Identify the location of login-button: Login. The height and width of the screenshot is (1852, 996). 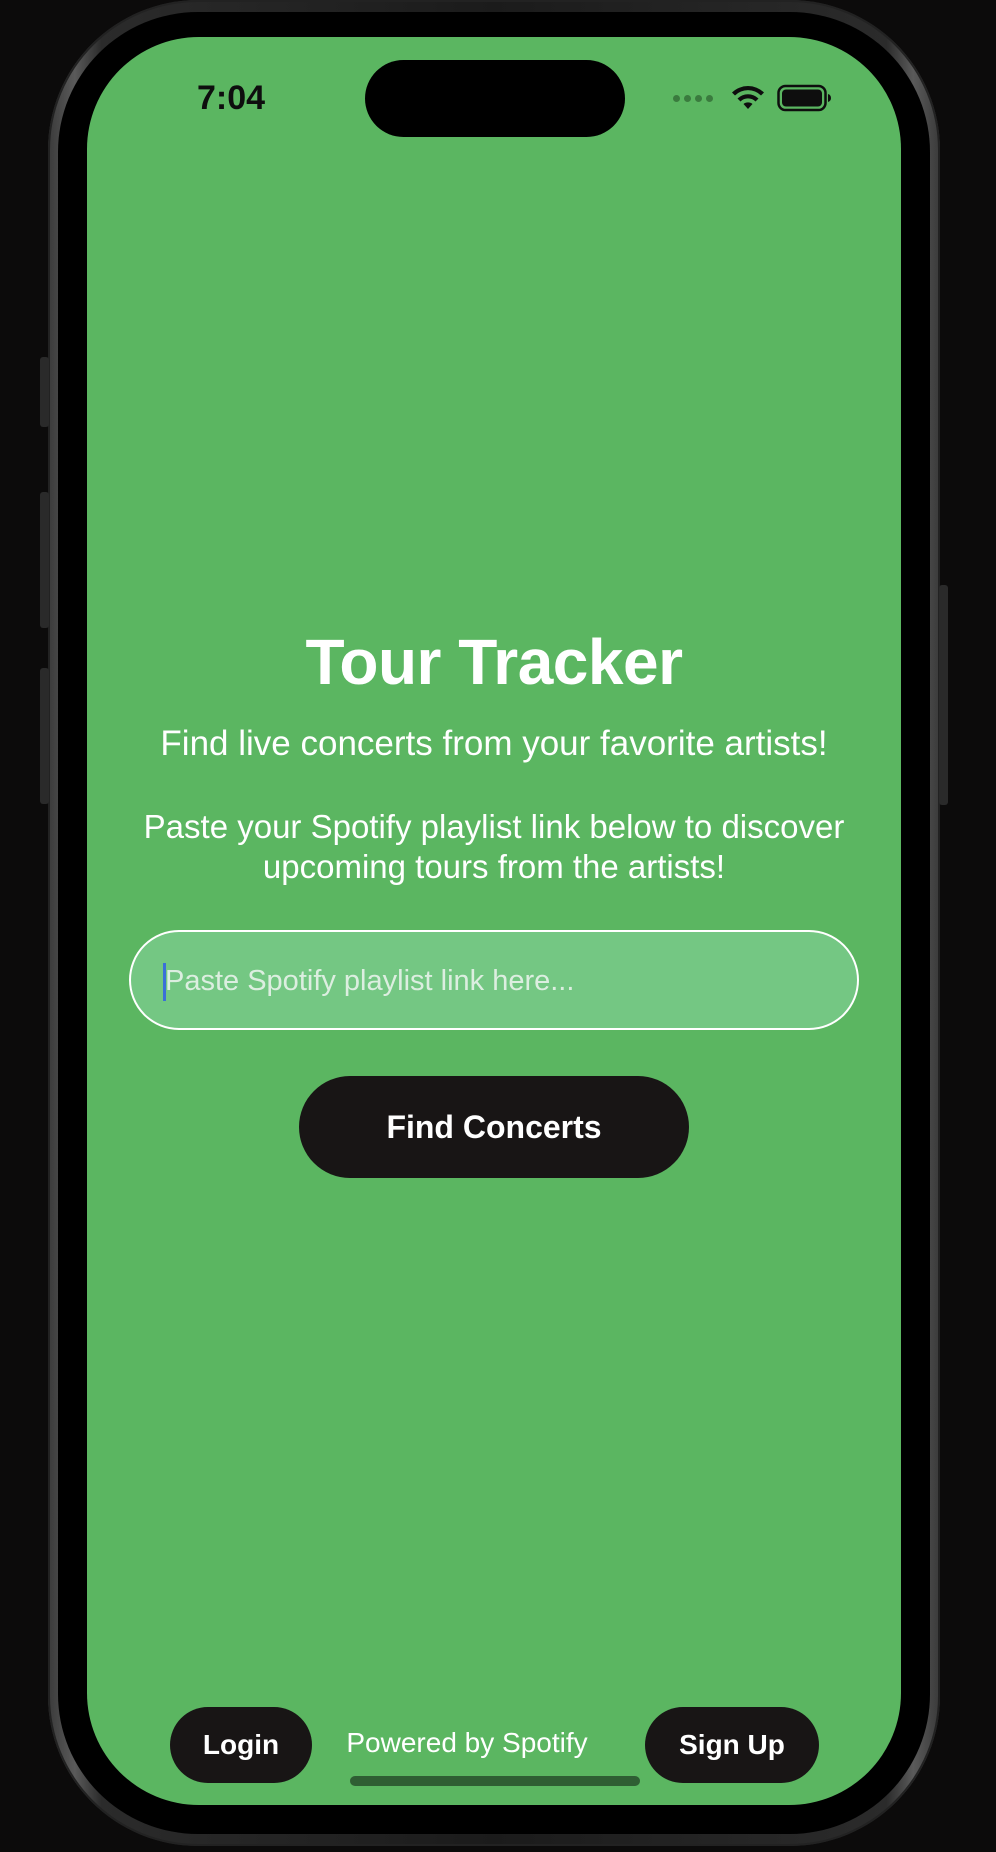
(241, 1745).